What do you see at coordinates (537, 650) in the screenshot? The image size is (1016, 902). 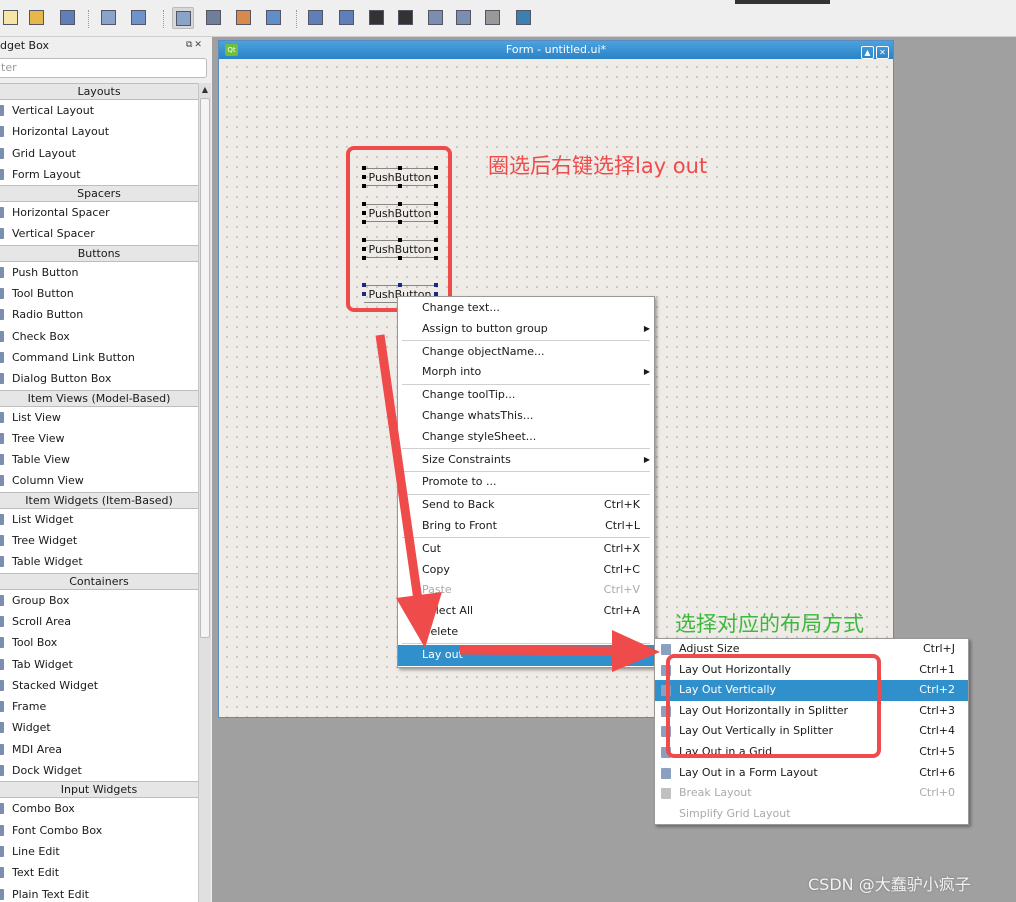 I see `arrow-2-shaft` at bounding box center [537, 650].